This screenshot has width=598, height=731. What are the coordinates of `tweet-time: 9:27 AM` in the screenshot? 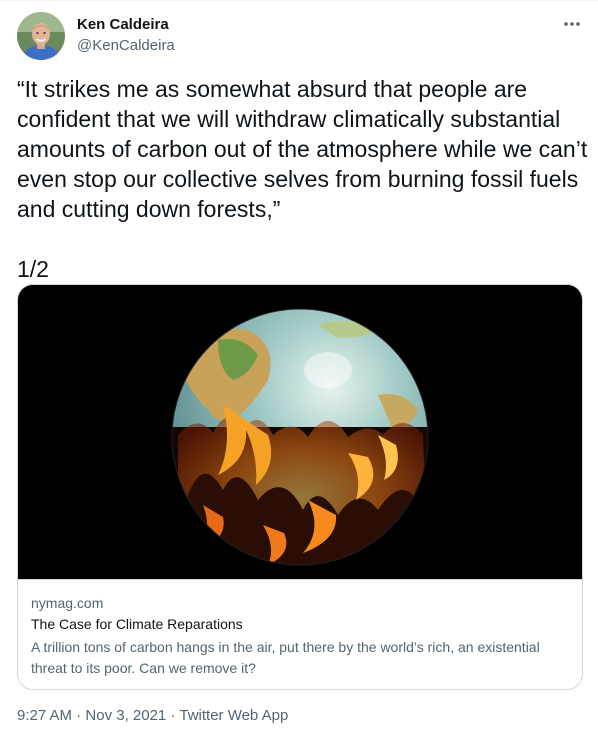 It's located at (44, 715).